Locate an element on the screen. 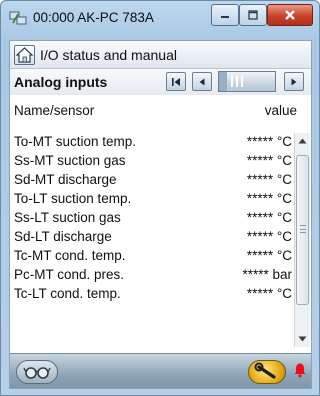  scroll-up-icon is located at coordinates (302, 141).